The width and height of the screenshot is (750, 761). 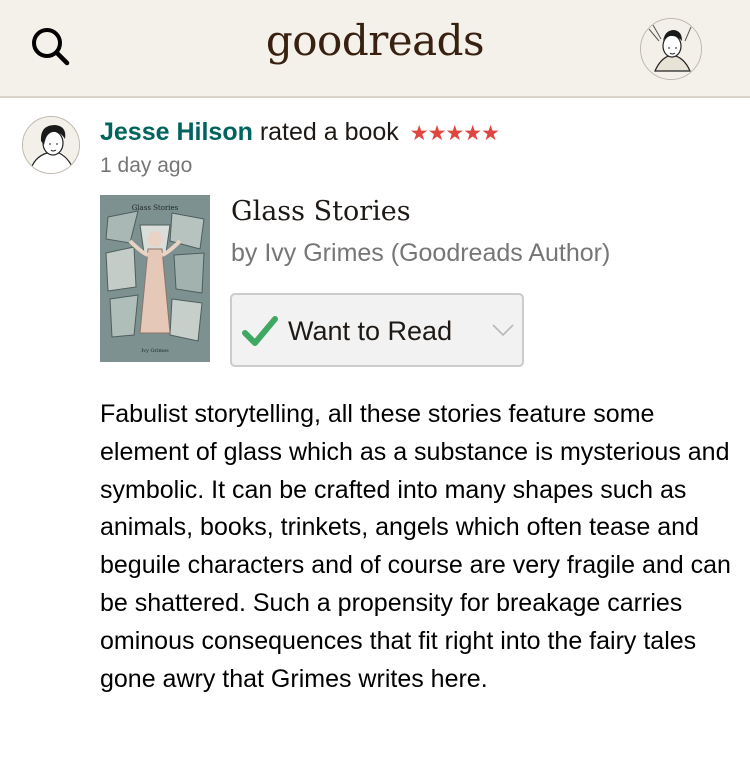 I want to click on cover-author: Ivy Grimes, so click(x=155, y=351).